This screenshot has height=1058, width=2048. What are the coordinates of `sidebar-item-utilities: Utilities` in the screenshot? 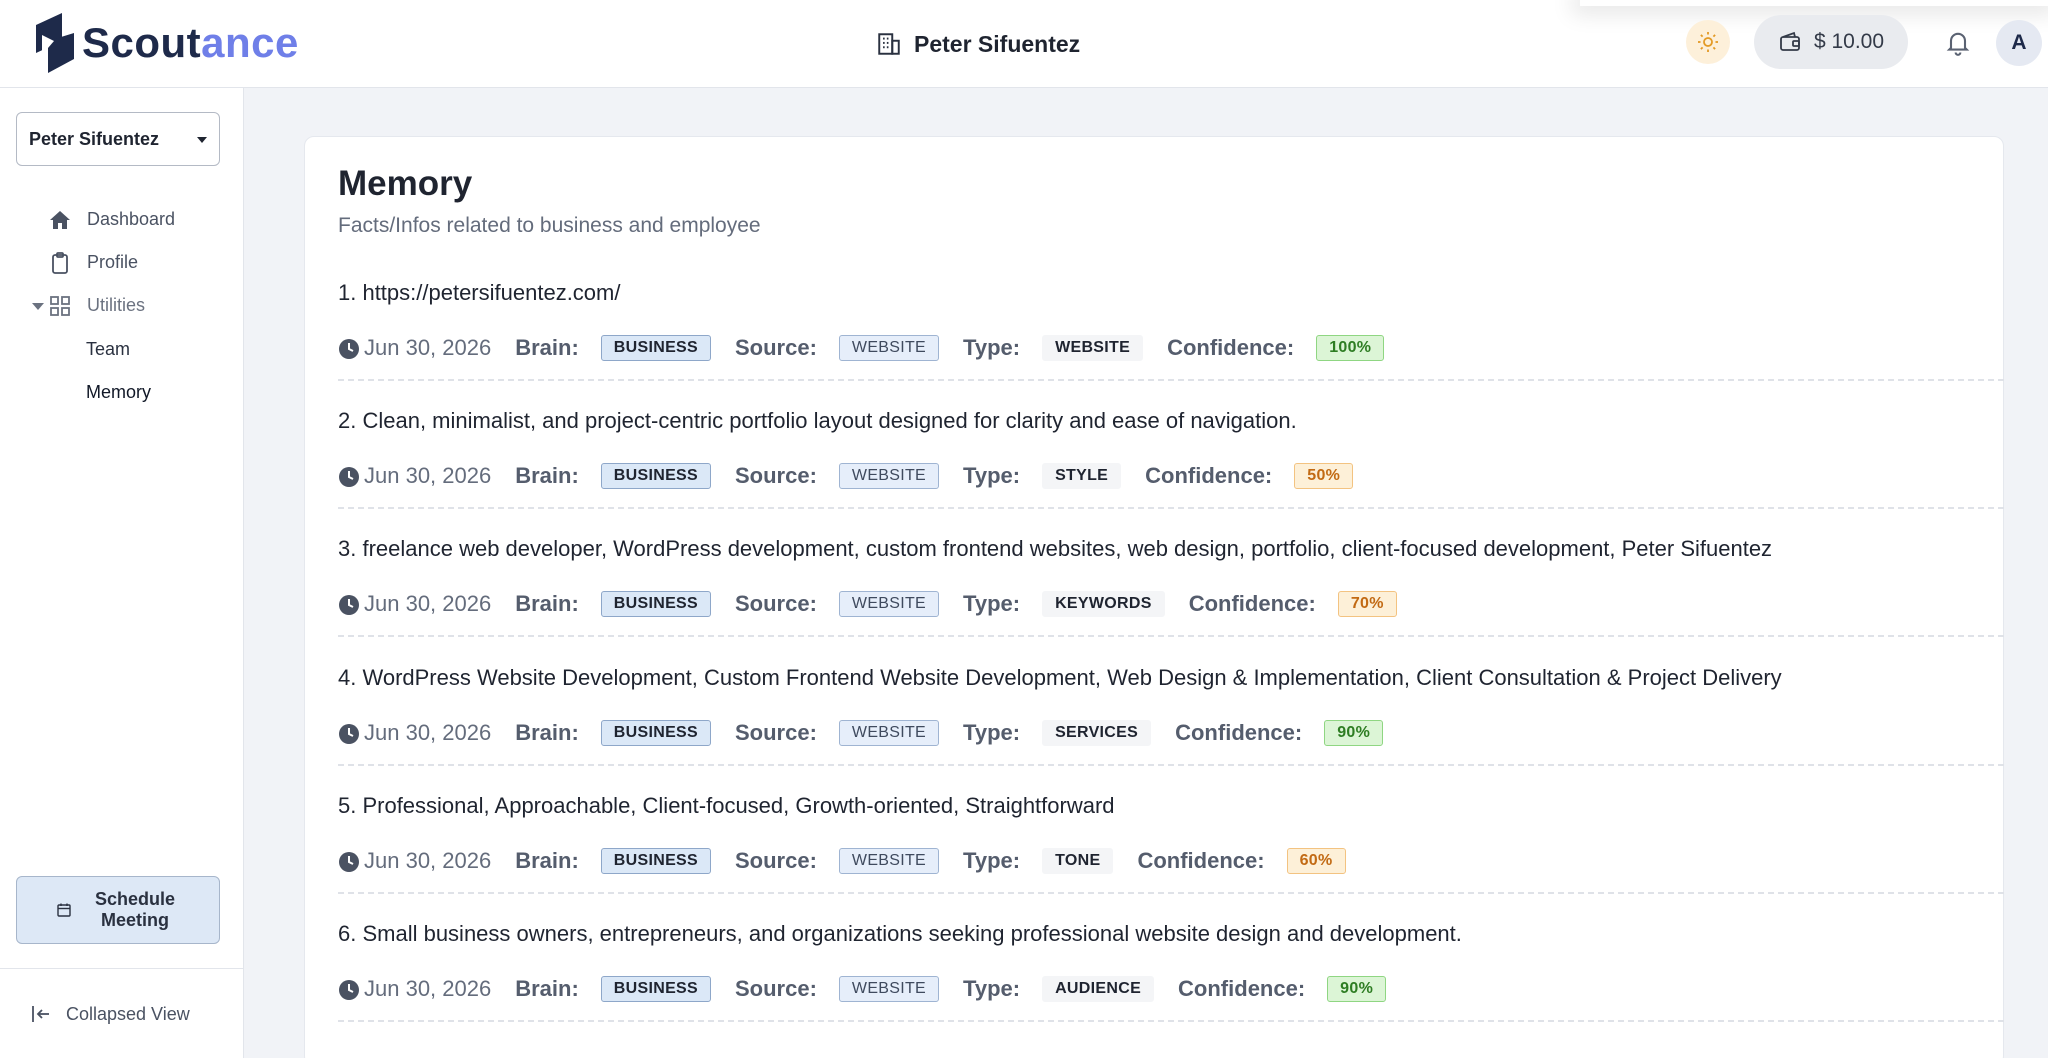 It's located at (122, 306).